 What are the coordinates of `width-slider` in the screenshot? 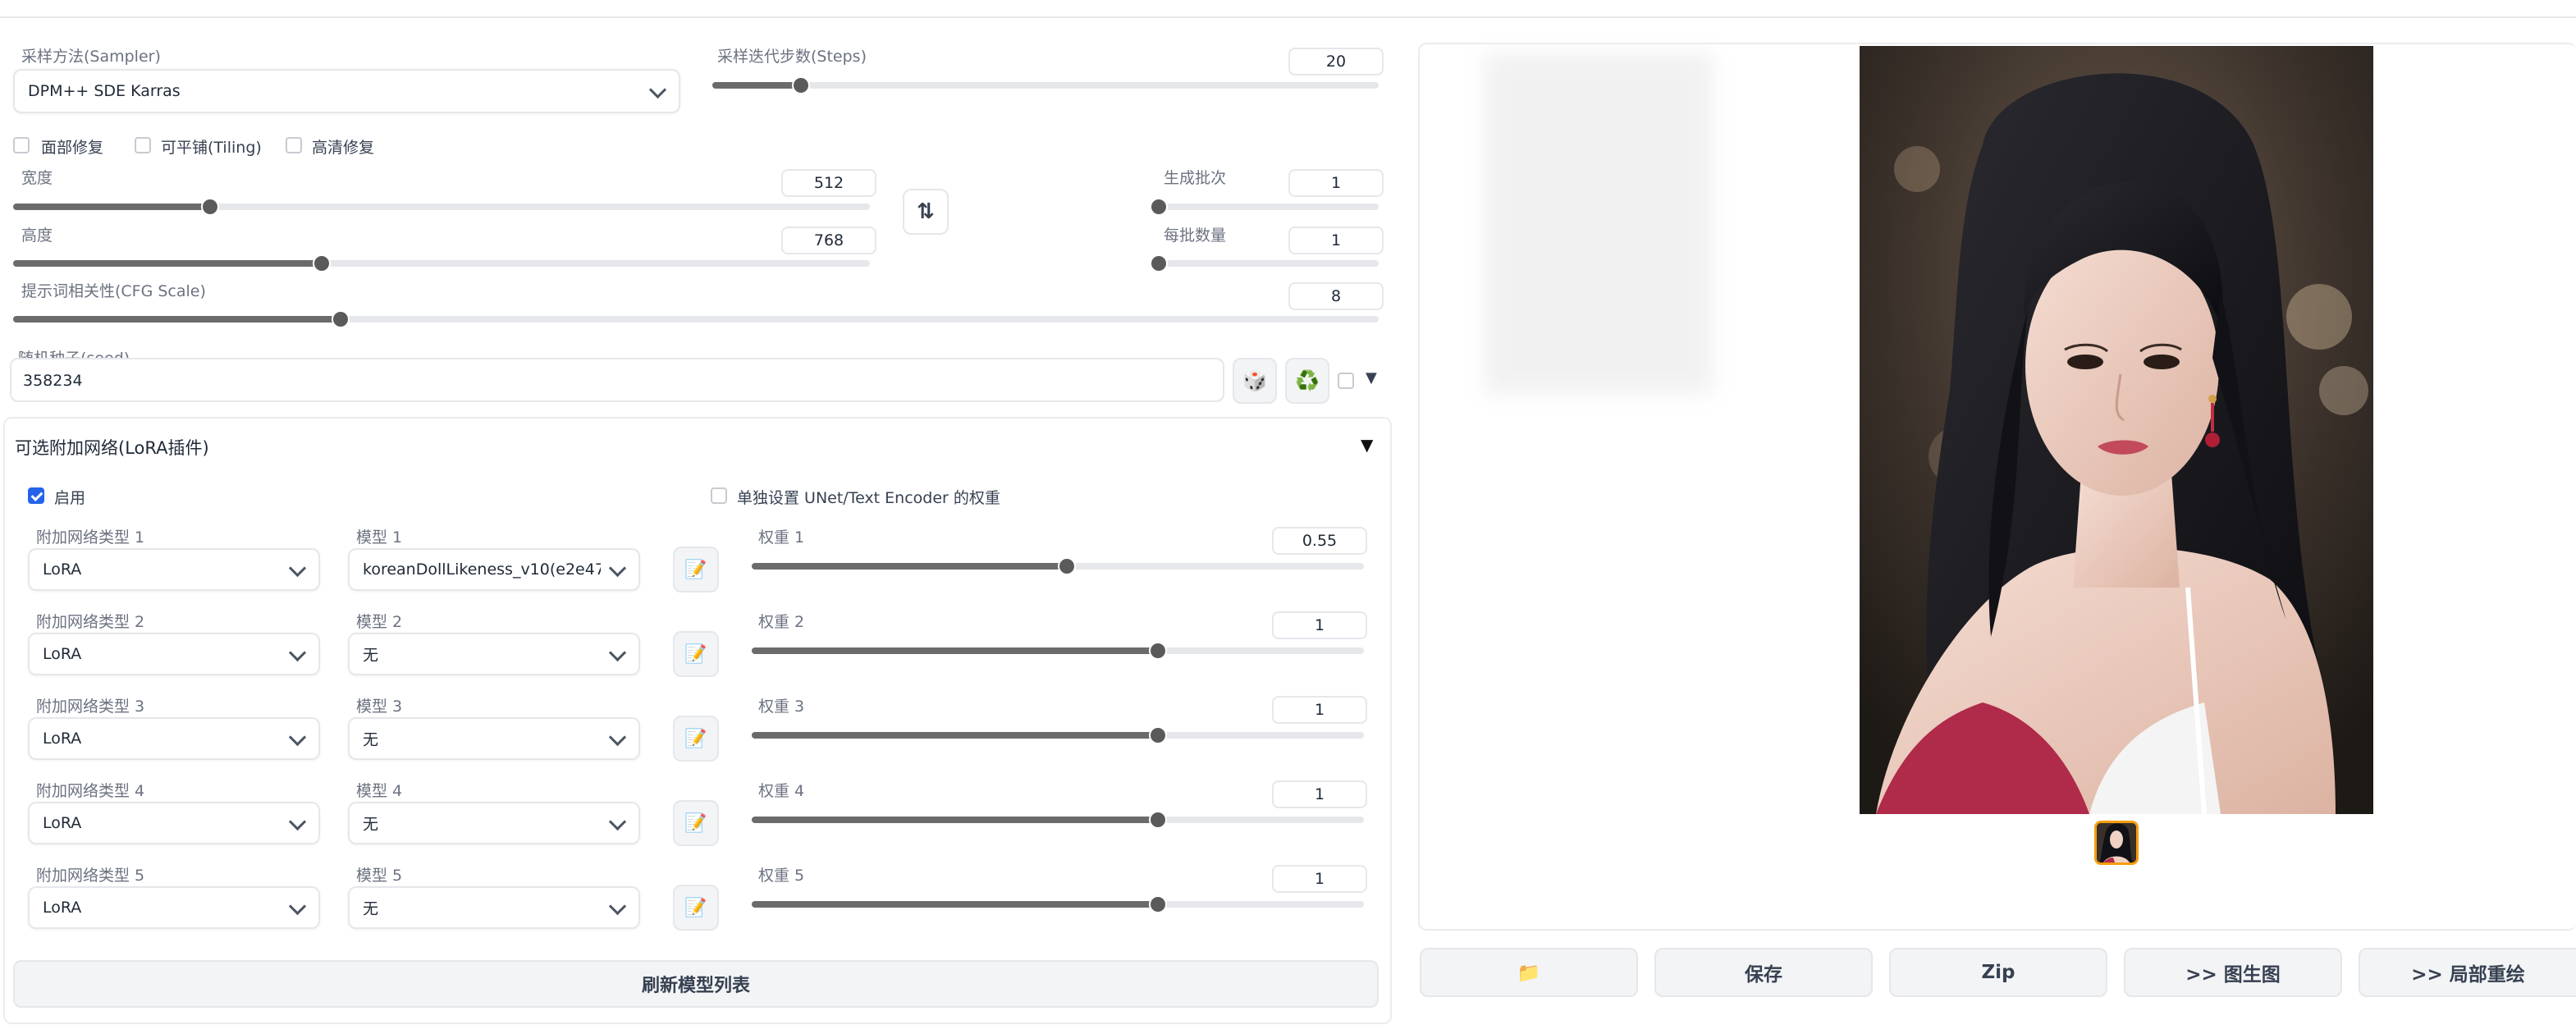 It's located at (441, 207).